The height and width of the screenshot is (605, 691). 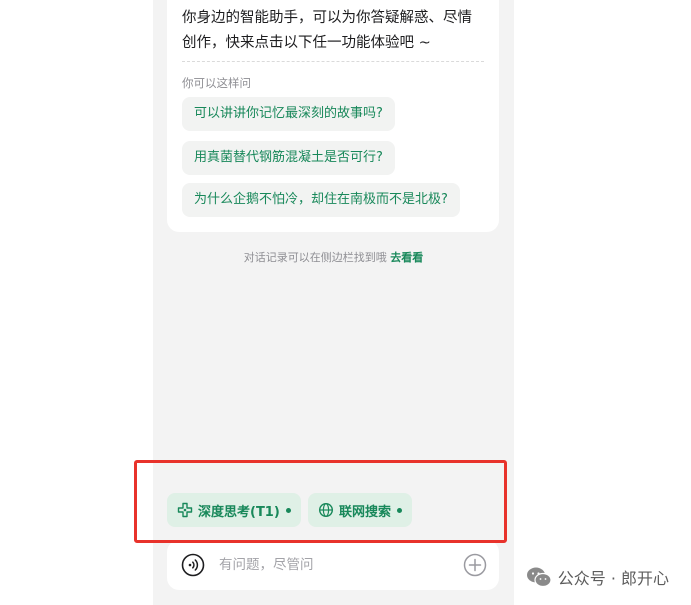 What do you see at coordinates (613, 578) in the screenshot?
I see `watermark-text: 公众号 · 郎开心` at bounding box center [613, 578].